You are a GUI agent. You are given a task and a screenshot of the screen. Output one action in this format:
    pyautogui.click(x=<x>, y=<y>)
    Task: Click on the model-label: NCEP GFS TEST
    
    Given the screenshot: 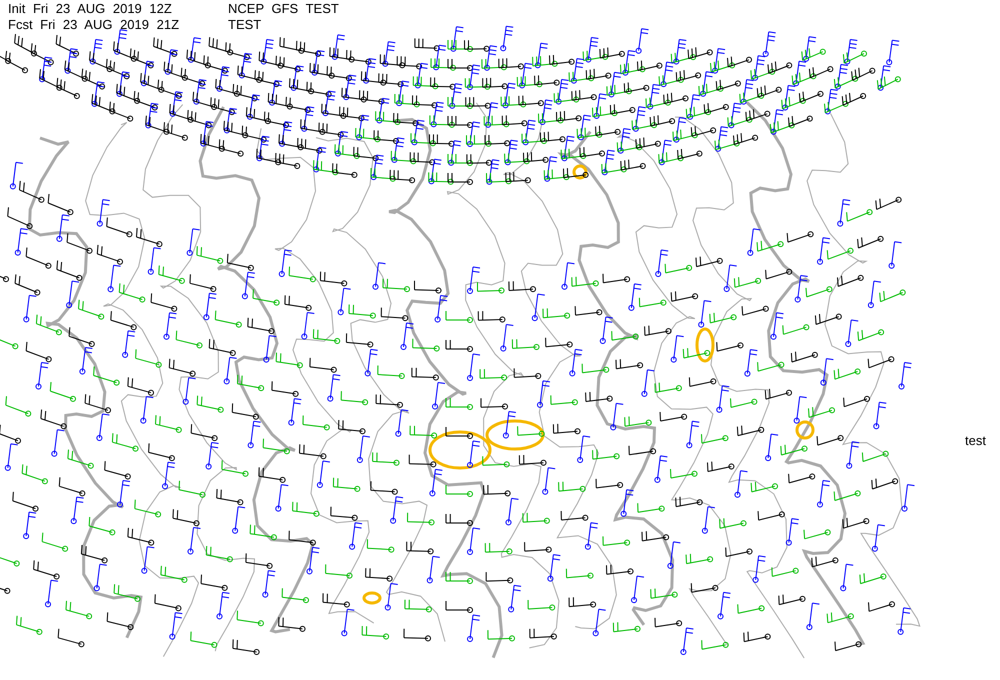 What is the action you would take?
    pyautogui.click(x=283, y=9)
    